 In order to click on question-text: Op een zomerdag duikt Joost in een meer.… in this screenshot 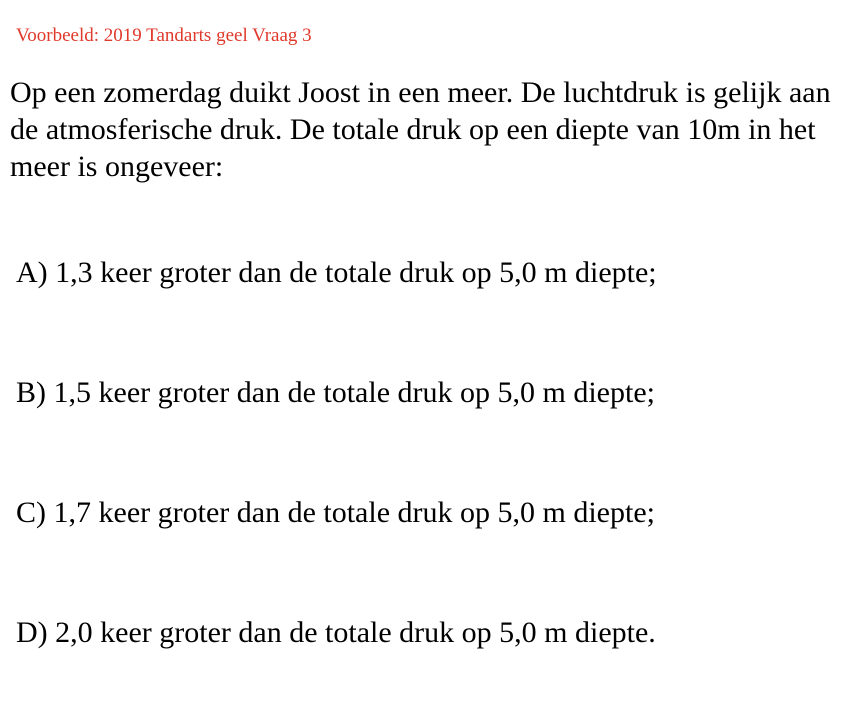, I will do `click(420, 129)`.